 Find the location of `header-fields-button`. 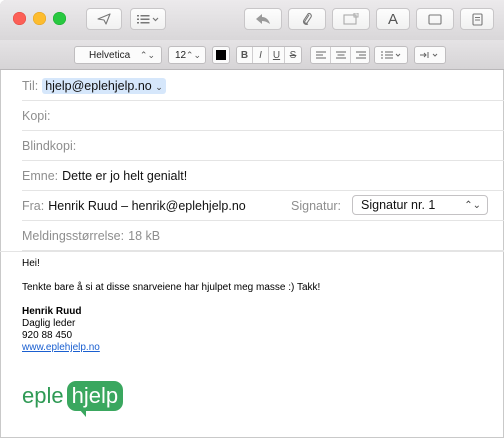

header-fields-button is located at coordinates (148, 19).